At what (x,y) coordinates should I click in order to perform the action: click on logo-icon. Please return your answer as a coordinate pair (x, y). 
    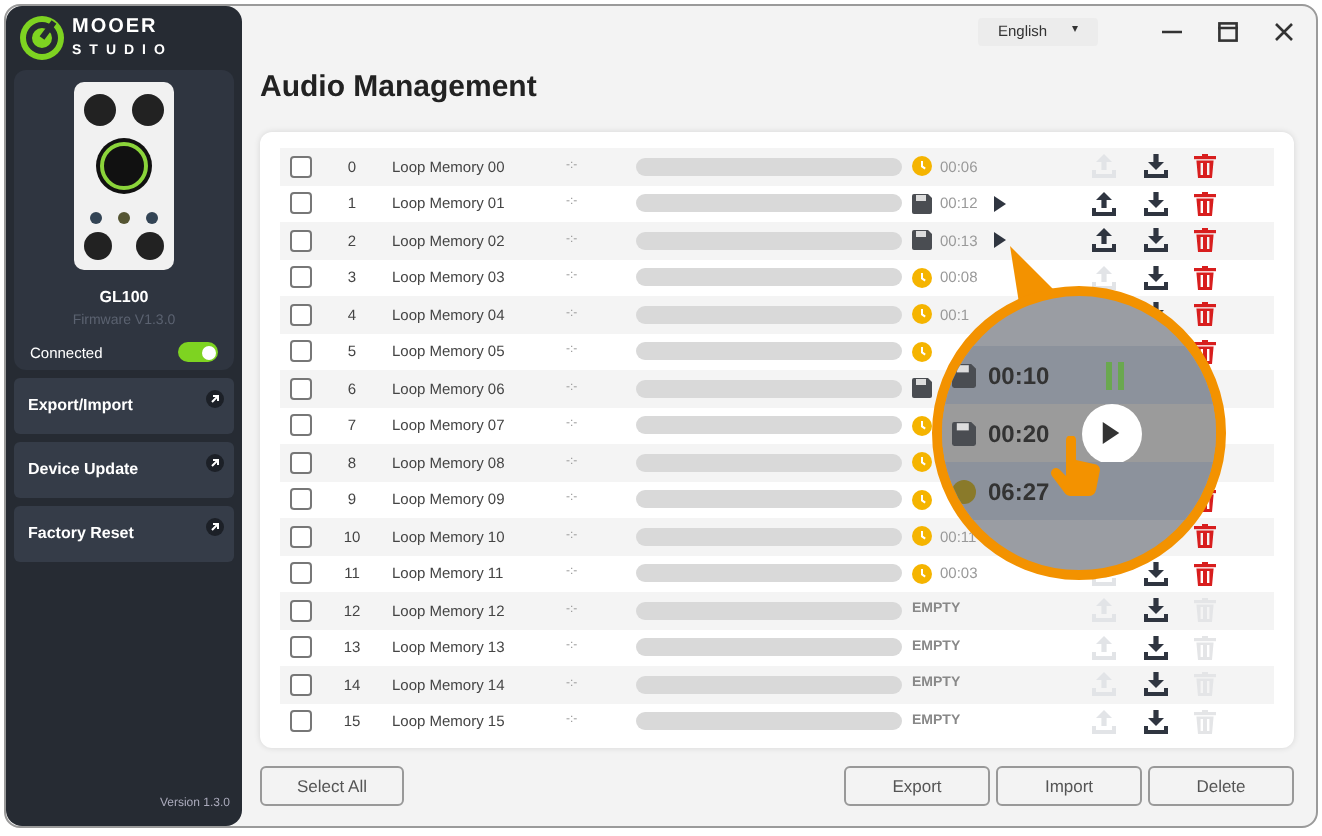
    Looking at the image, I should click on (42, 38).